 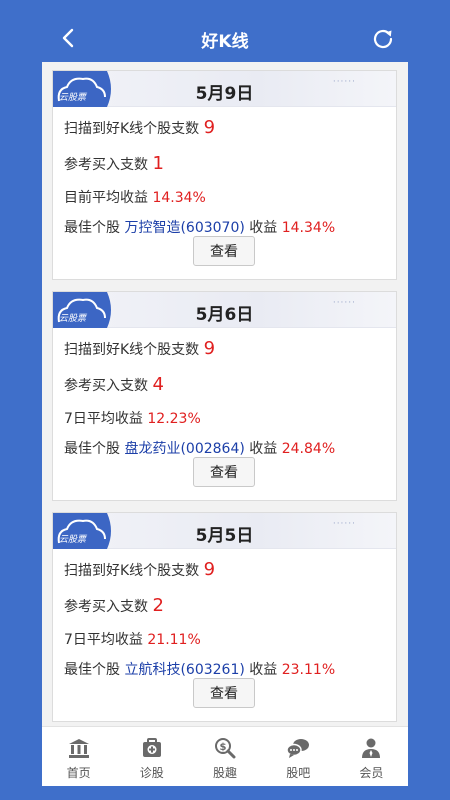 I want to click on bank-icon, so click(x=79, y=748).